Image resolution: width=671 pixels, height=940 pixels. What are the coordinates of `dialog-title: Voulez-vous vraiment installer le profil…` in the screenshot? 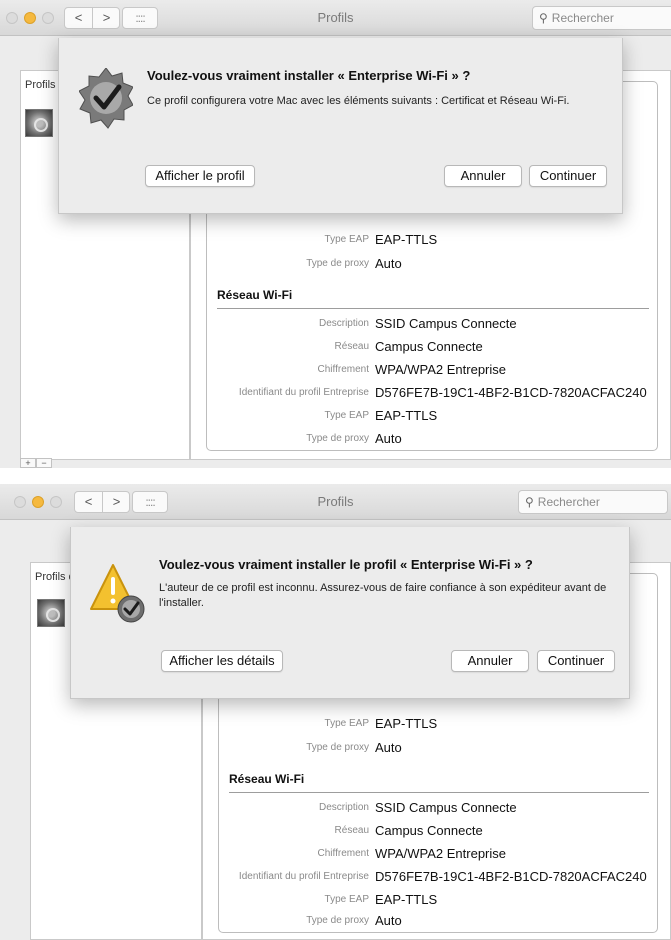 It's located at (346, 564).